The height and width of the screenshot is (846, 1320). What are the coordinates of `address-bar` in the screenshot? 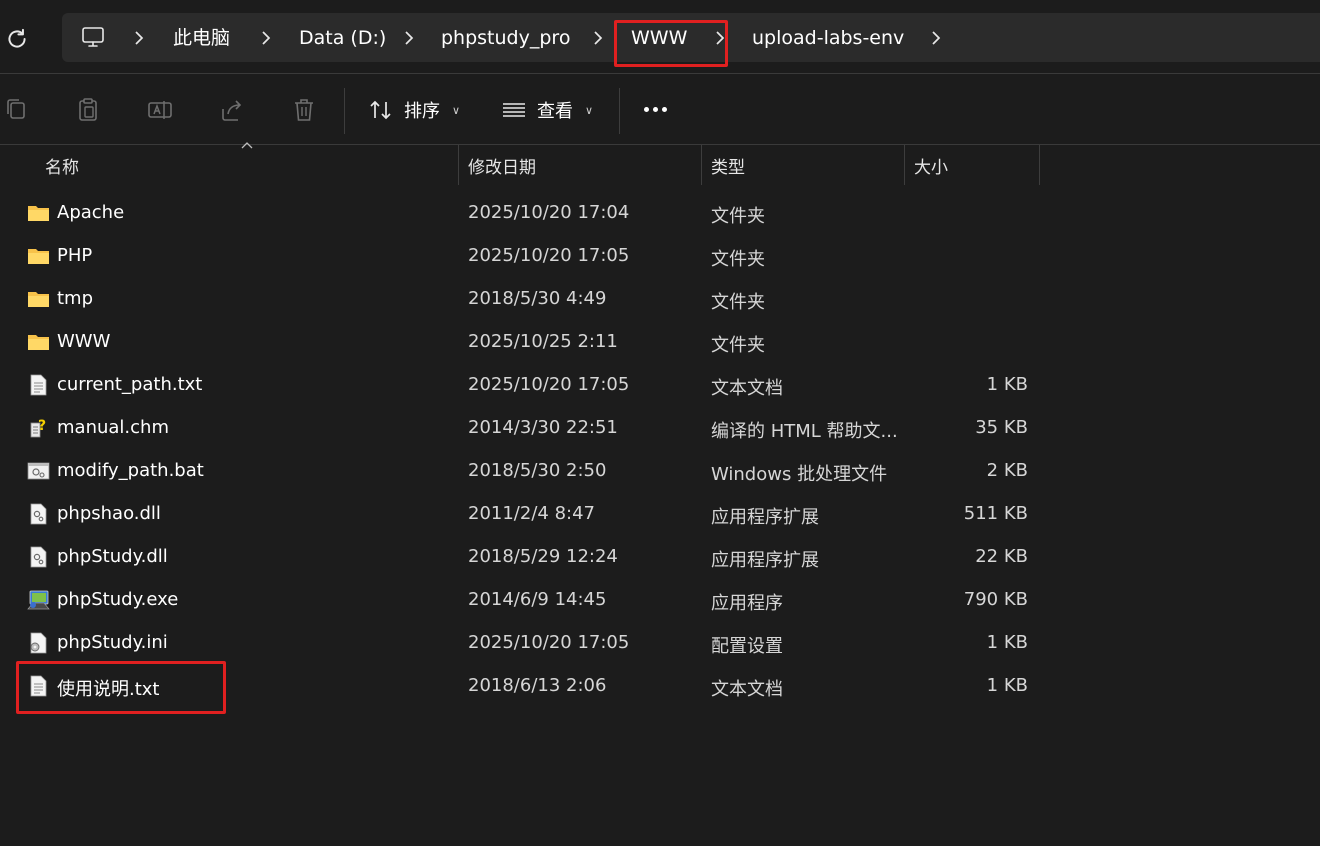 It's located at (691, 37).